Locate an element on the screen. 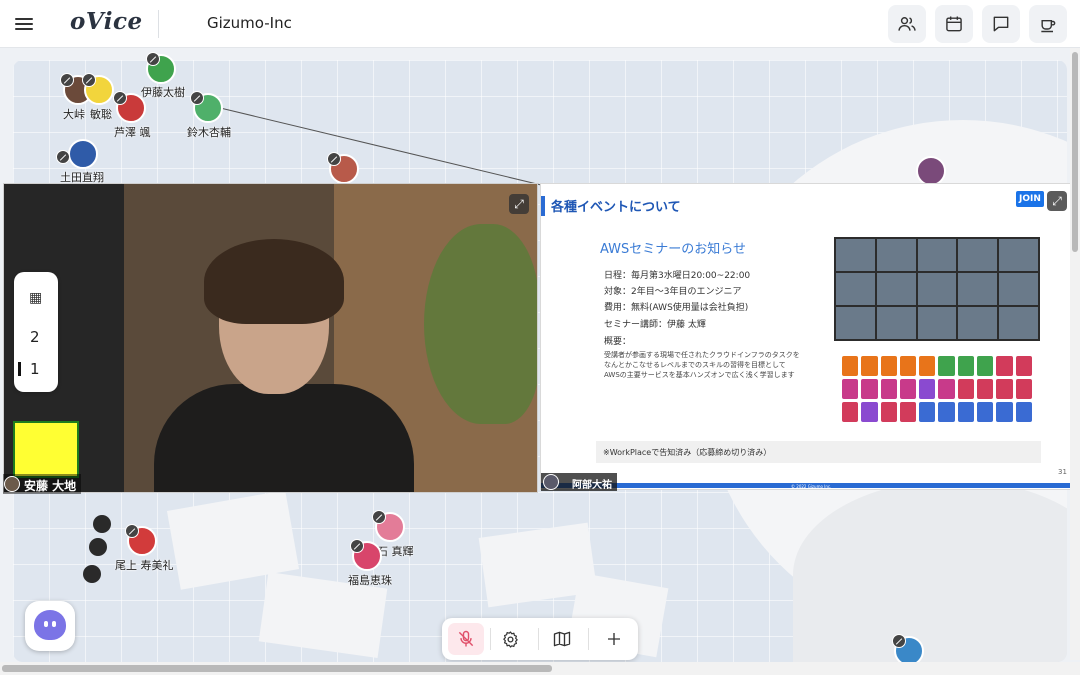 This screenshot has height=675, width=1080. user-name: 福島恵珠 is located at coordinates (370, 580).